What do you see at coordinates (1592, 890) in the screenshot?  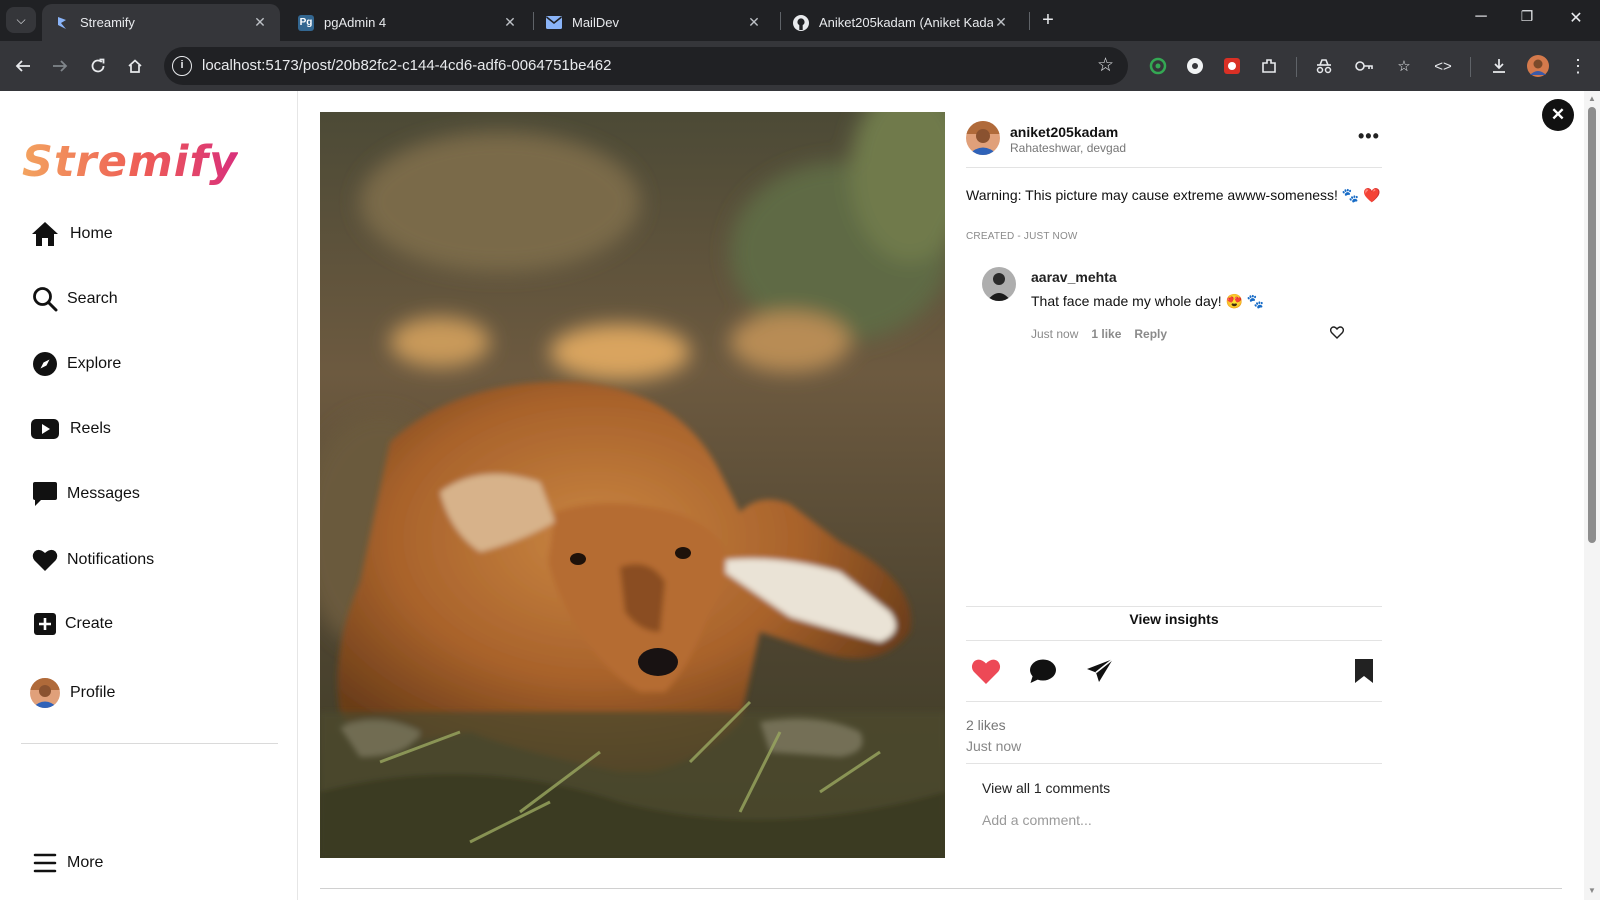 I see `scroll-down-arrow-icon: ▼` at bounding box center [1592, 890].